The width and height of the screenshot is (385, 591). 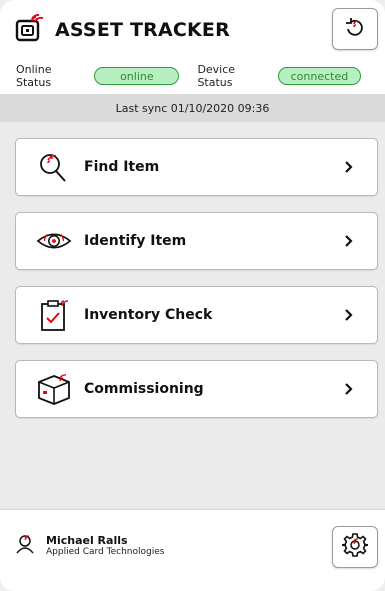 What do you see at coordinates (148, 315) in the screenshot?
I see `menu-item-label: Inventory Check` at bounding box center [148, 315].